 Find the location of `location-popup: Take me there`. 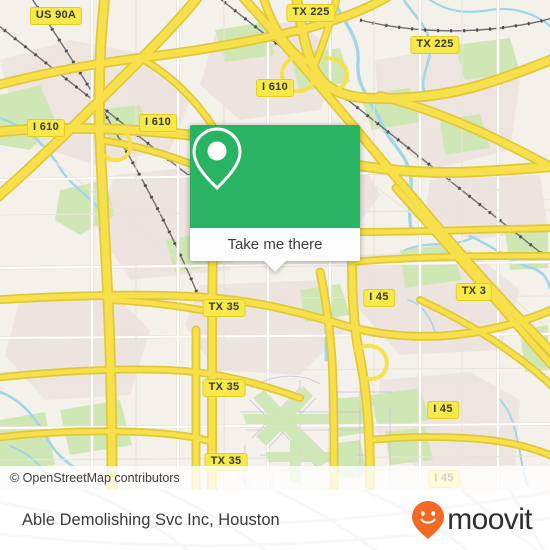

location-popup: Take me there is located at coordinates (275, 198).